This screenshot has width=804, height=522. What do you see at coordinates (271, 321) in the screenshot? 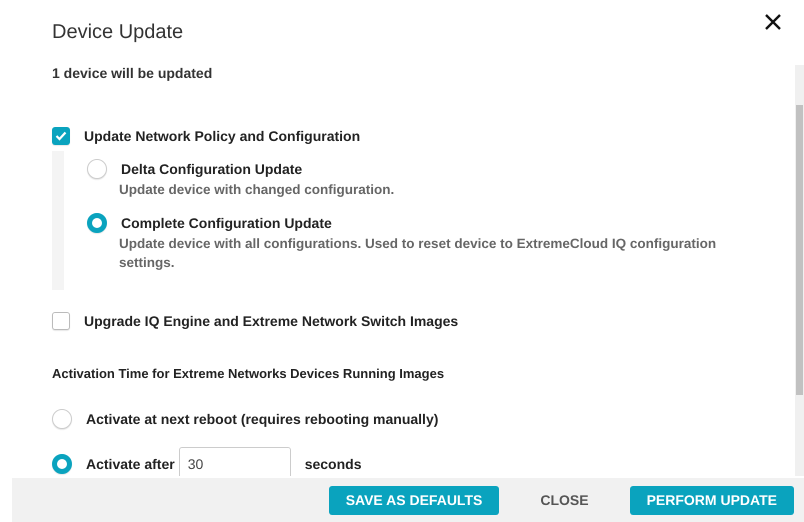
I see `option-label: Upgrade IQ Engine and Extreme Network Switch Images` at bounding box center [271, 321].